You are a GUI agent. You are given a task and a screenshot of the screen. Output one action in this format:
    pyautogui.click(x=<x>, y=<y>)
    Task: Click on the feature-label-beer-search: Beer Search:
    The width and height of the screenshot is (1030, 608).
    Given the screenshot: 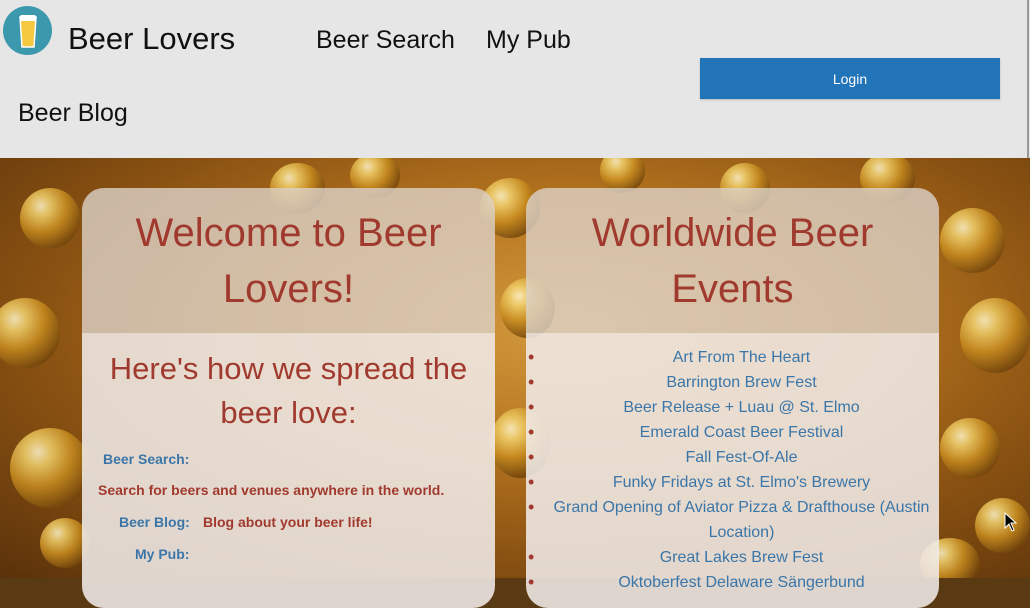 What is the action you would take?
    pyautogui.click(x=146, y=459)
    